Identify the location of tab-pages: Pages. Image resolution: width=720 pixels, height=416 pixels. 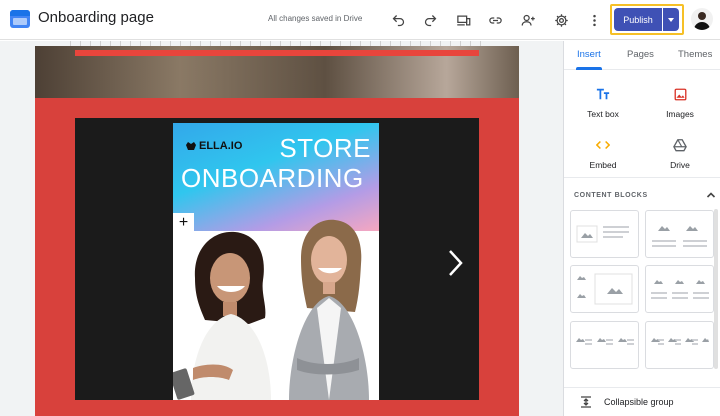
(640, 54).